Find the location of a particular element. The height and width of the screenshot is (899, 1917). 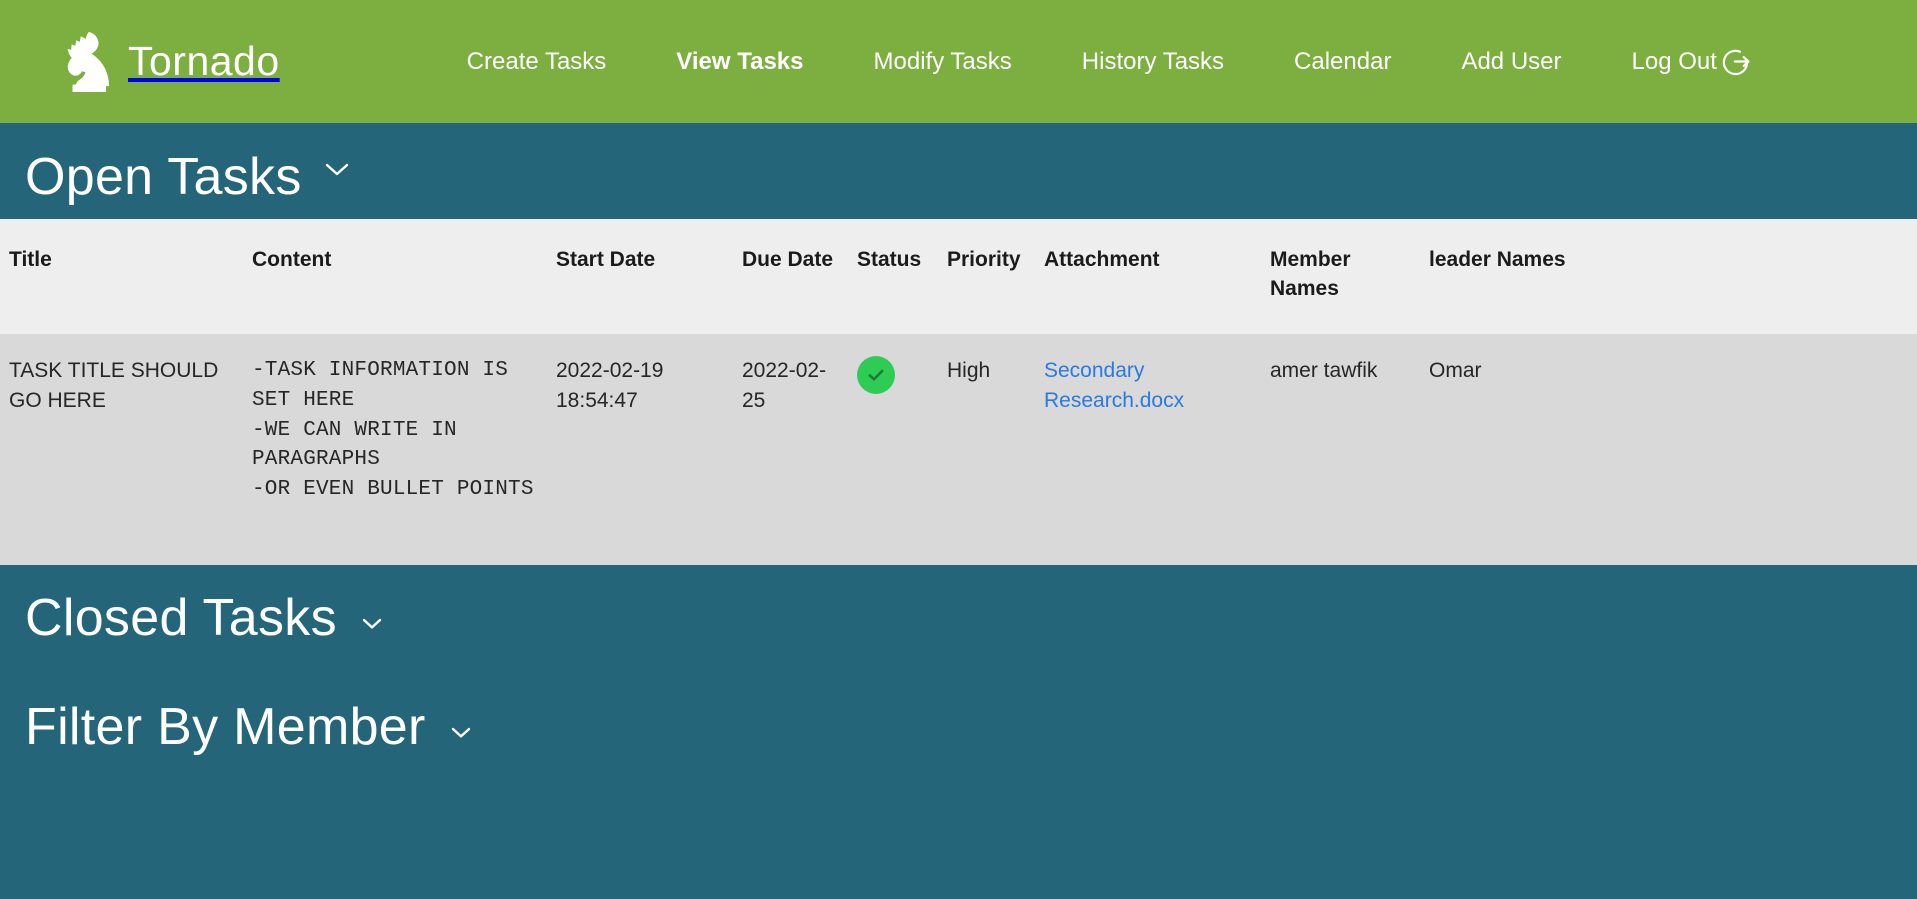

column-header-due-date: Due Date is located at coordinates (799, 276).